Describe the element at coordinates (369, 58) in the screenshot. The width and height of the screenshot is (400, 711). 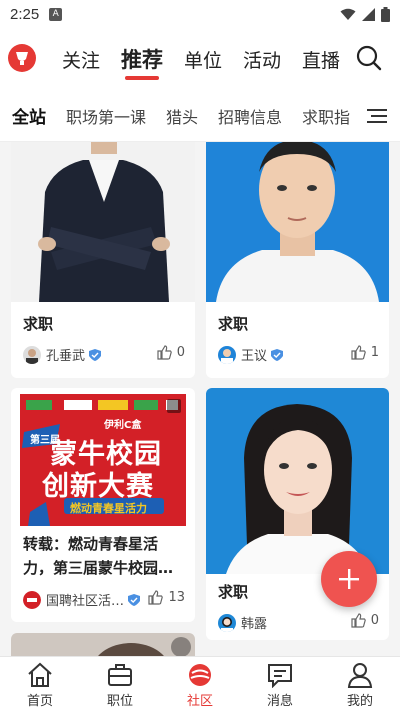
I see `search-icon` at that location.